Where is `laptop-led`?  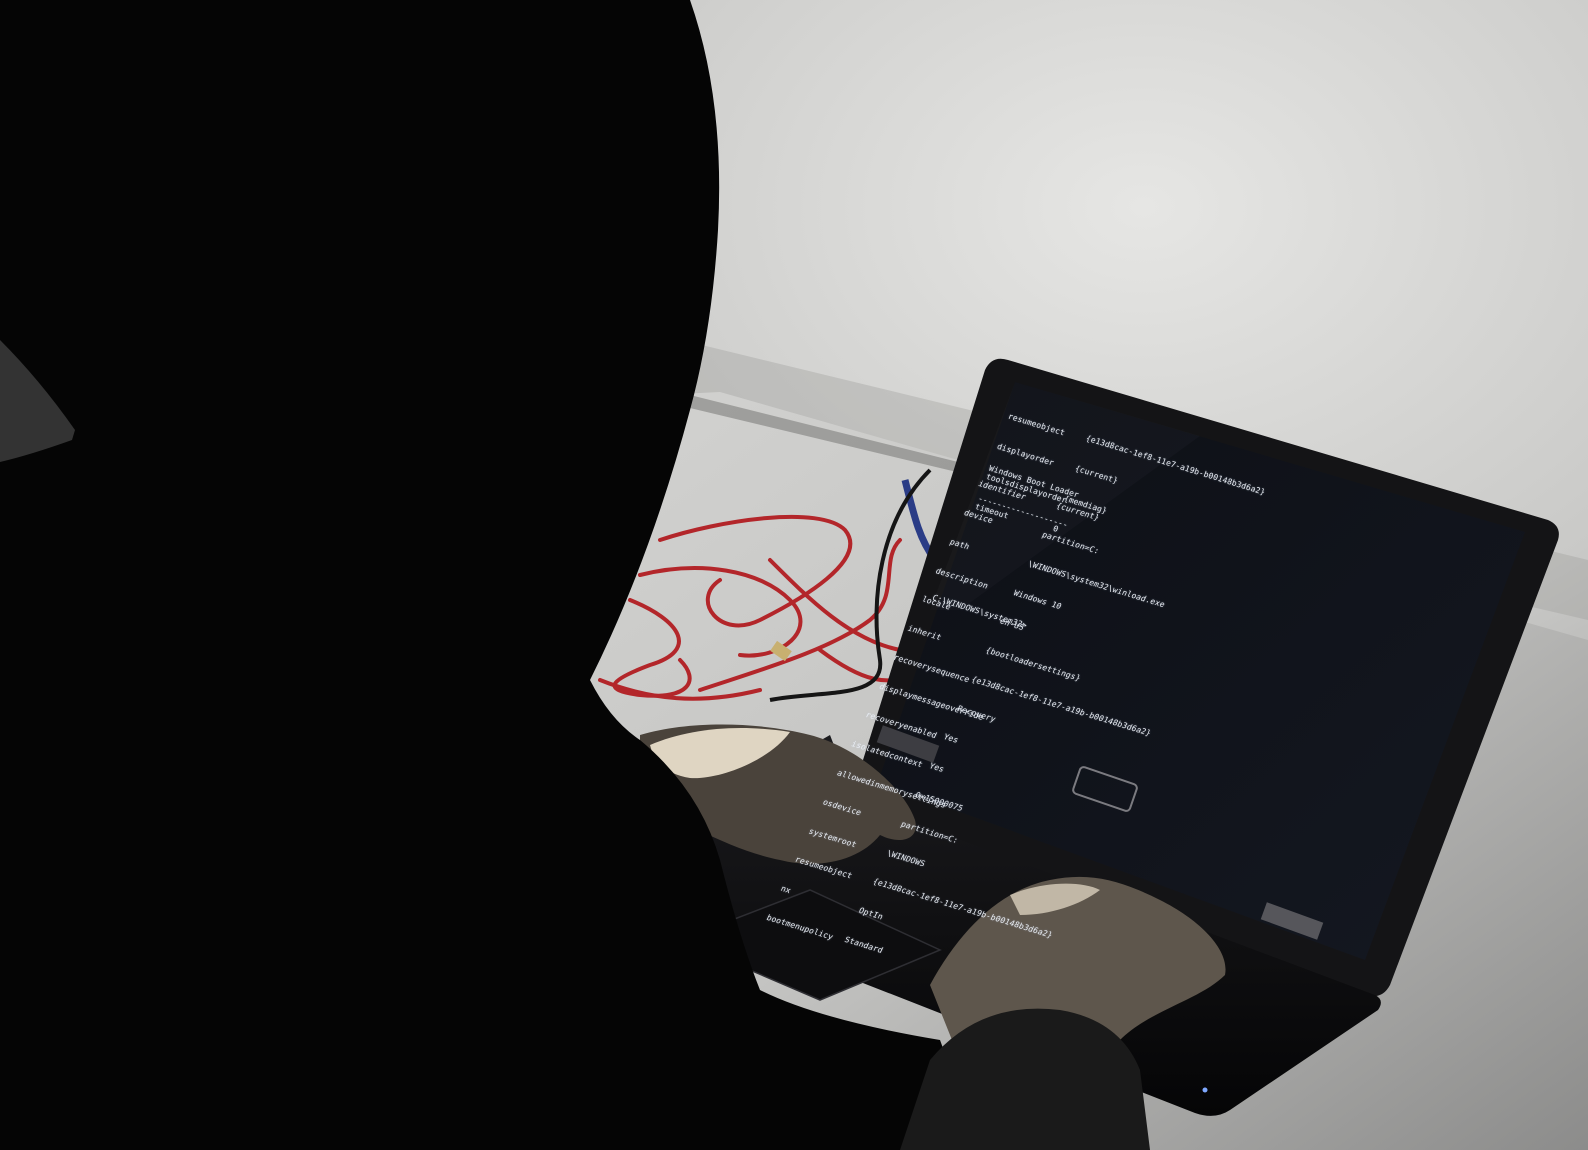 laptop-led is located at coordinates (1205, 1090).